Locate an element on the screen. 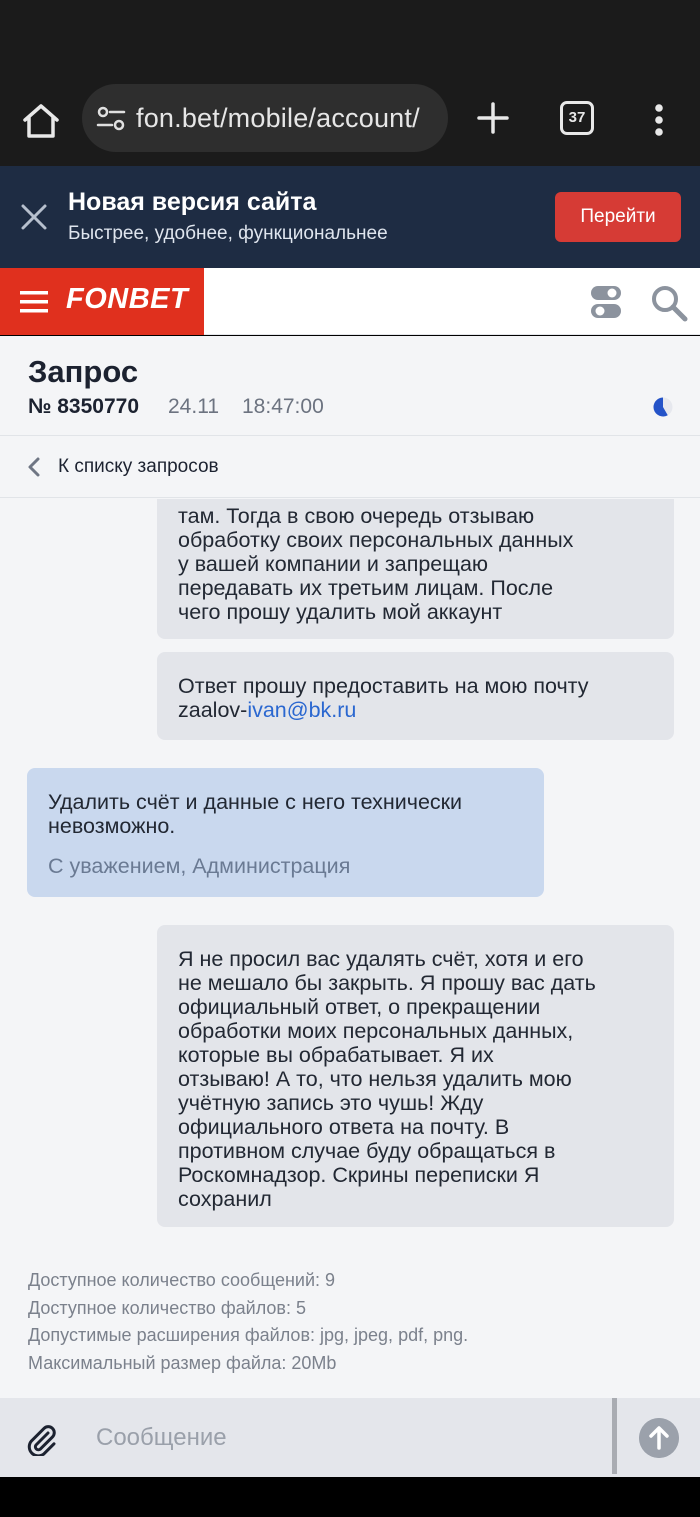  site-header: FONBET is located at coordinates (350, 301).